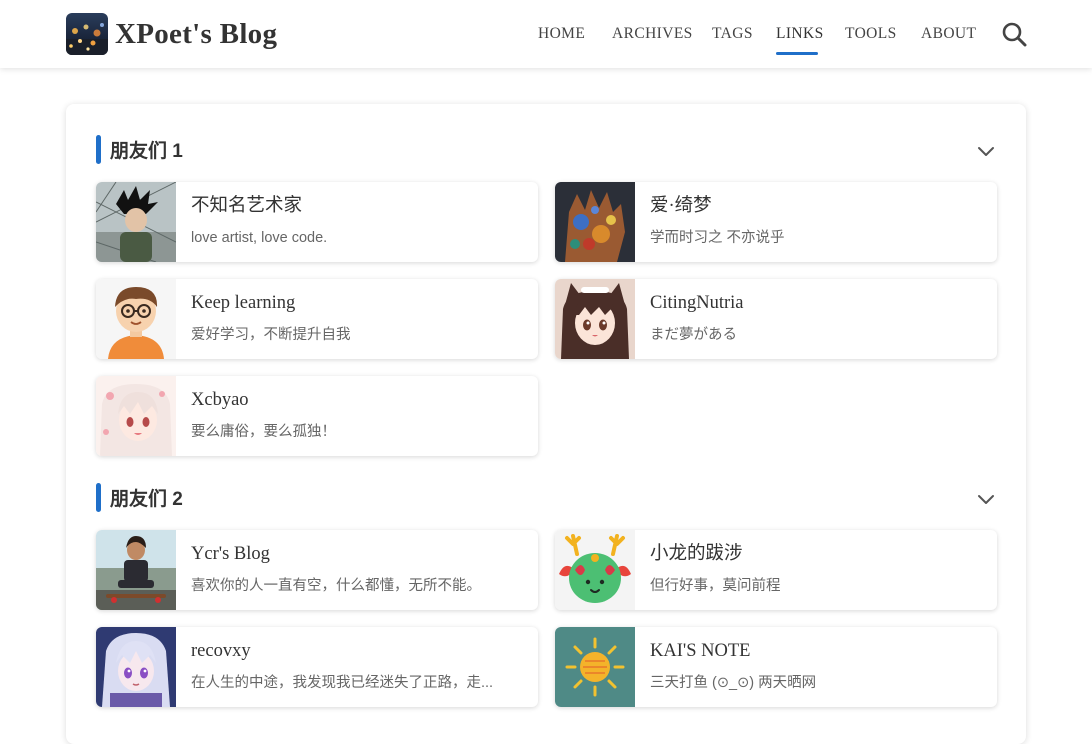 This screenshot has height=744, width=1092. What do you see at coordinates (776, 222) in the screenshot?
I see `friend-link-card: 爱·绮梦 学而时习之 不亦说乎` at bounding box center [776, 222].